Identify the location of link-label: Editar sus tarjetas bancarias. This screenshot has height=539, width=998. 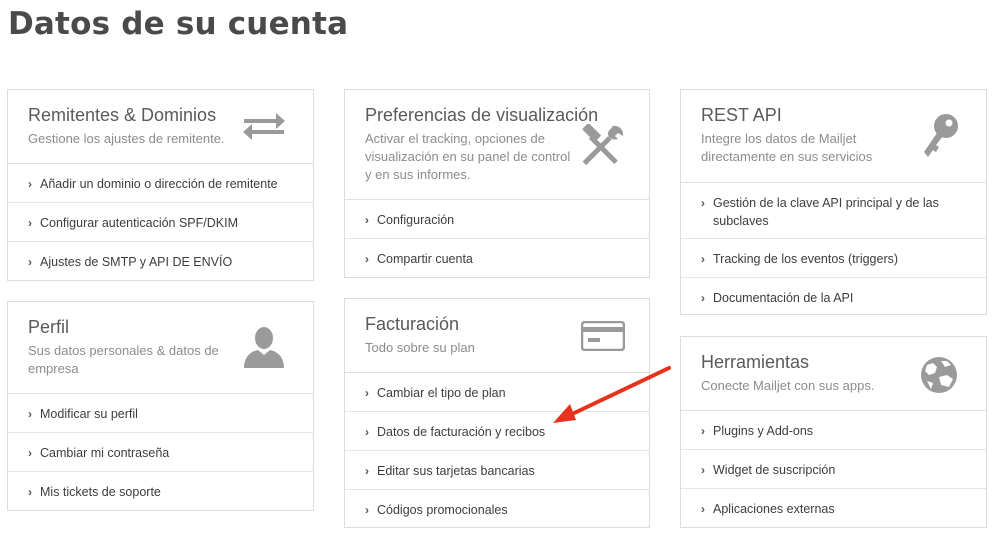
(456, 471).